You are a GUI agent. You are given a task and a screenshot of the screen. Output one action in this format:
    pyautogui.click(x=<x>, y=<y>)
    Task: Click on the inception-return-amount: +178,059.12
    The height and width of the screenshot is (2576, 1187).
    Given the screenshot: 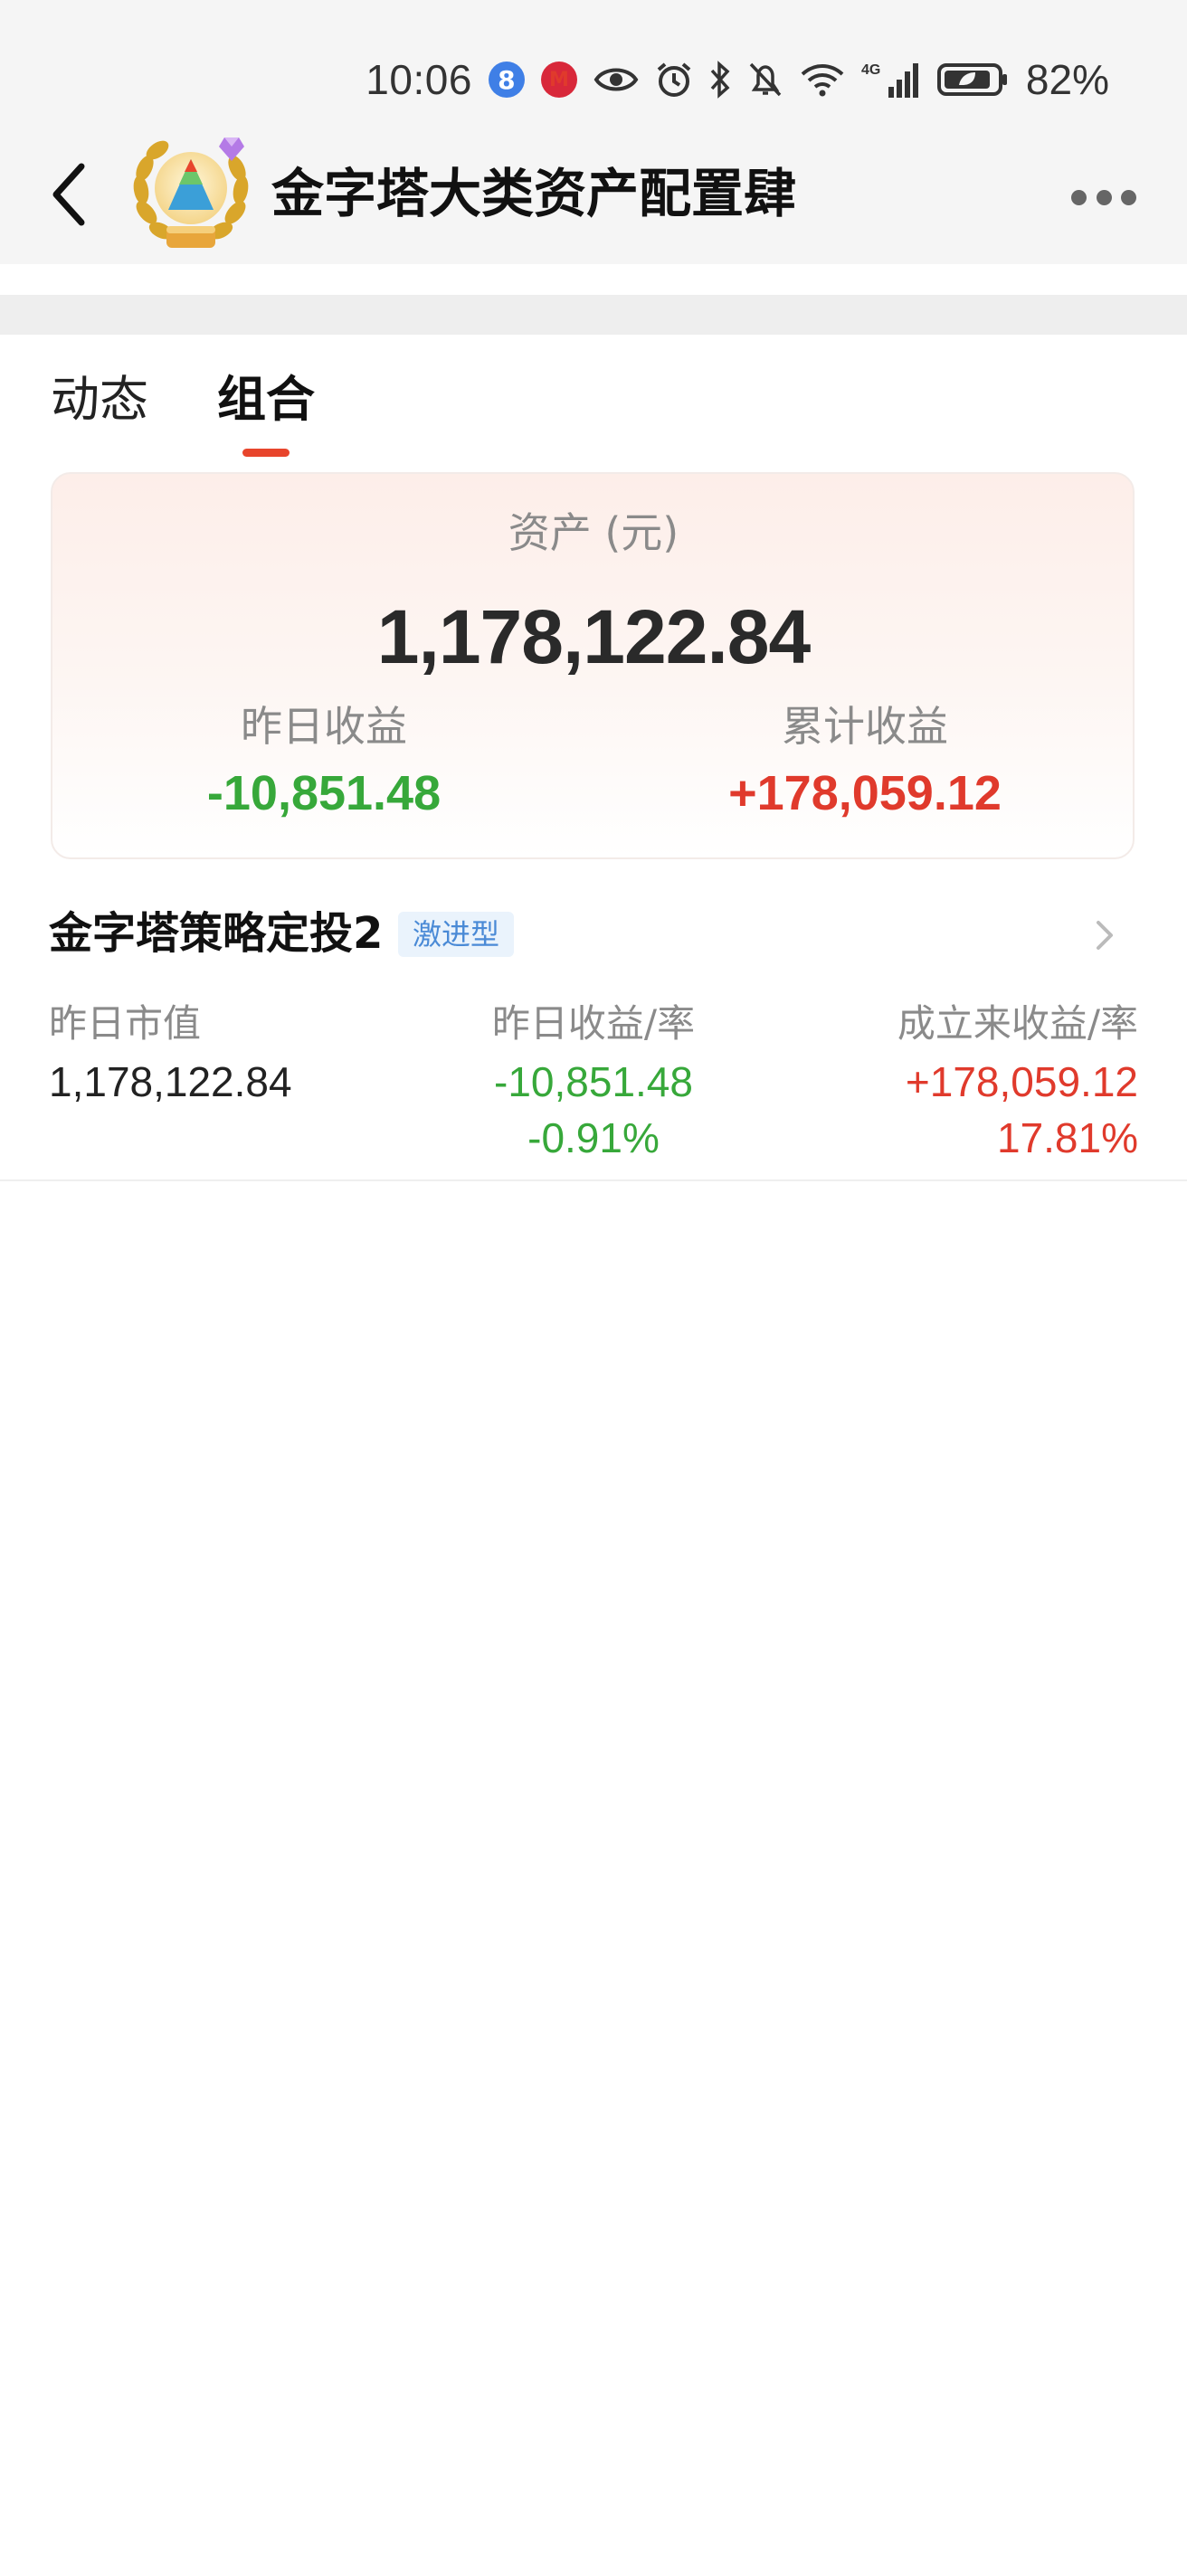 What is the action you would take?
    pyautogui.click(x=1021, y=1082)
    